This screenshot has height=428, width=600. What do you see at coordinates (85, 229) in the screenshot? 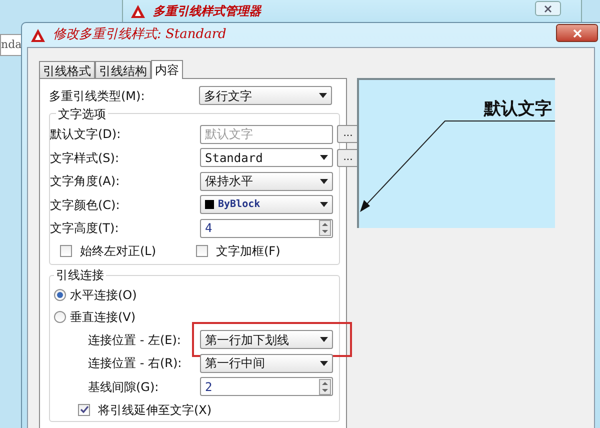
I see `field-label: 文字高度(T):` at bounding box center [85, 229].